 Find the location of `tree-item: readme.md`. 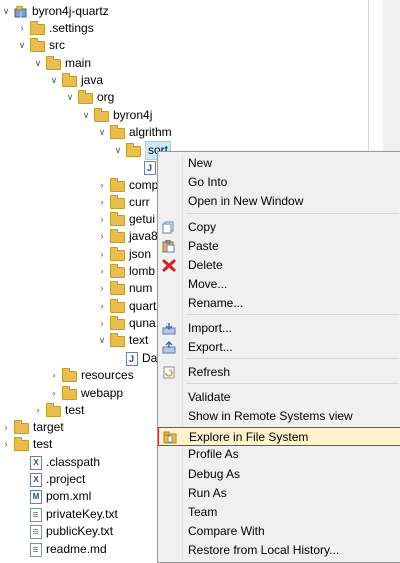

tree-item: readme.md is located at coordinates (61, 549).